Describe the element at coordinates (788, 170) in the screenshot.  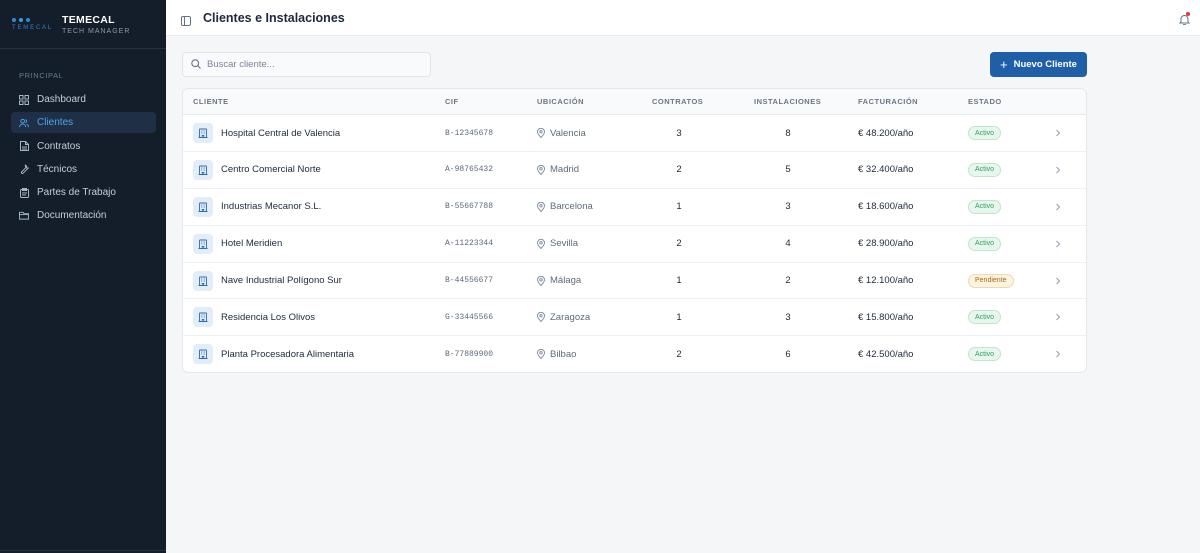
I see `installations-count: 5` at that location.